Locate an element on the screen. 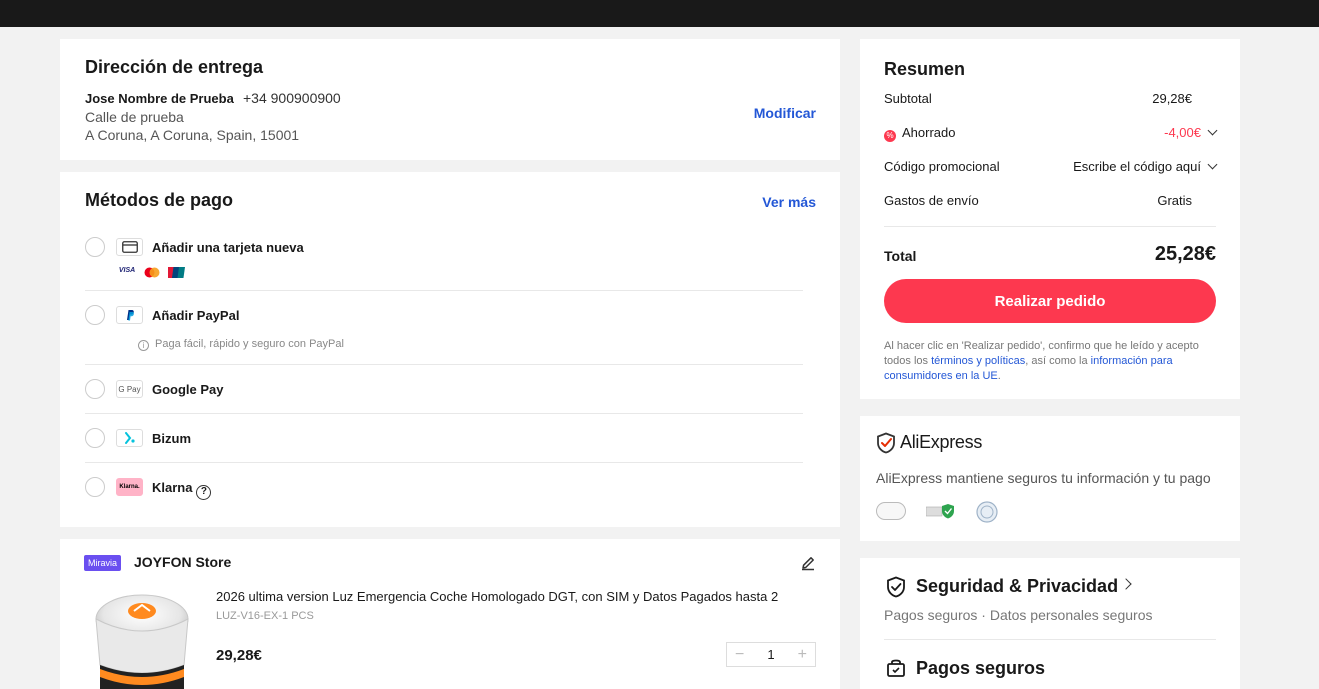  payment-option-card: Añadir una tarjeta nueva VISA is located at coordinates (444, 263).